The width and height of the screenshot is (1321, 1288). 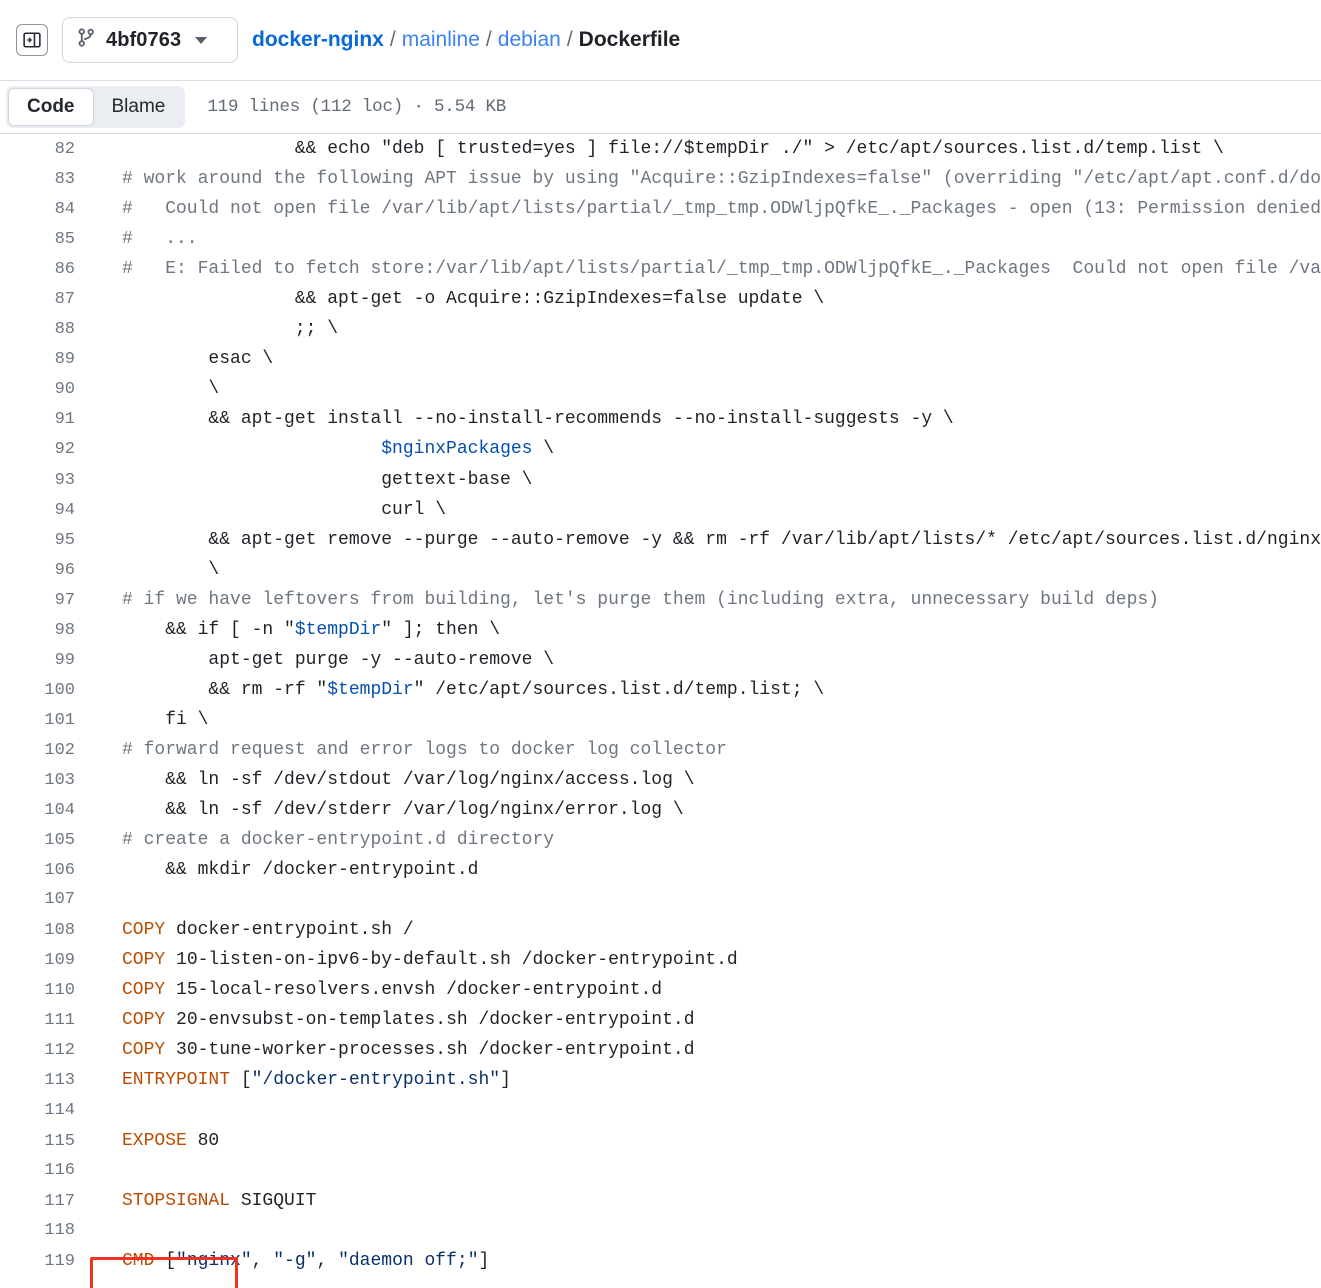 I want to click on line-content: curl \, so click(x=268, y=510).